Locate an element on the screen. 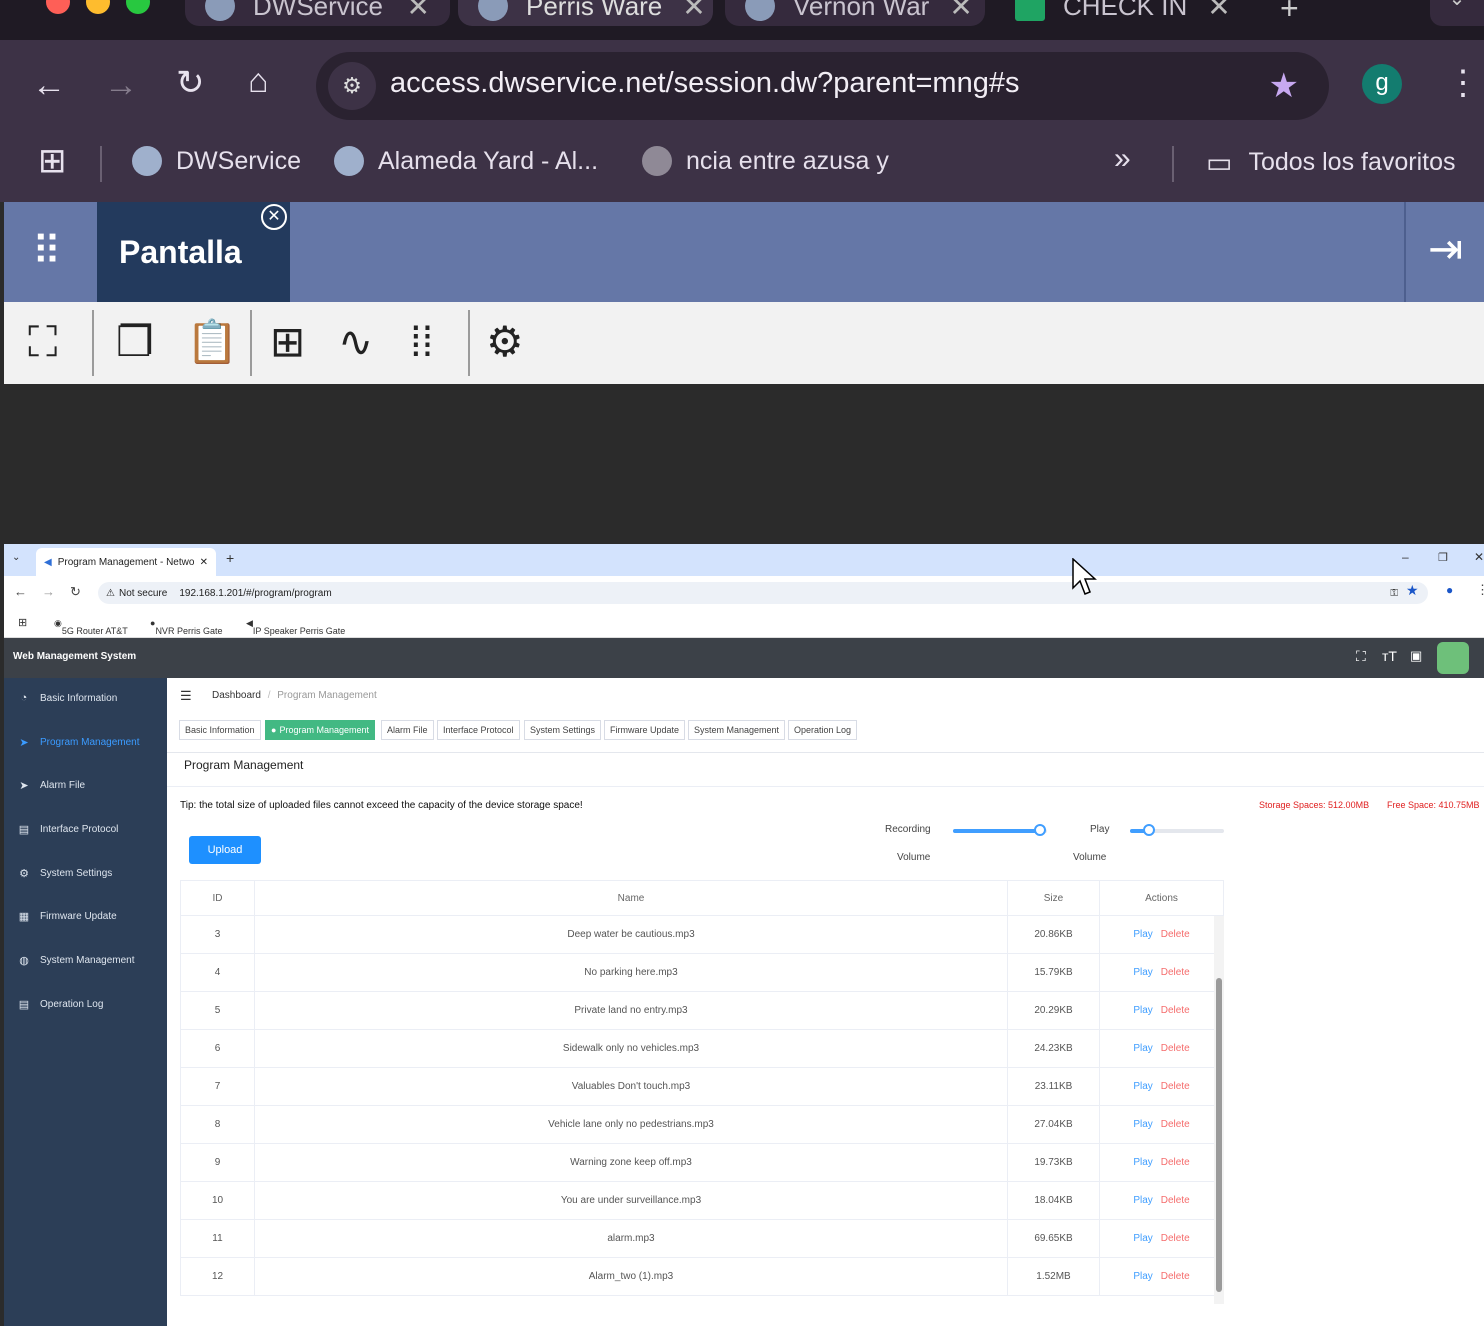 Image resolution: width=1484 pixels, height=1326 pixels. sidebar-item-firmware-update: ▦ Firmware Update is located at coordinates (67, 916).